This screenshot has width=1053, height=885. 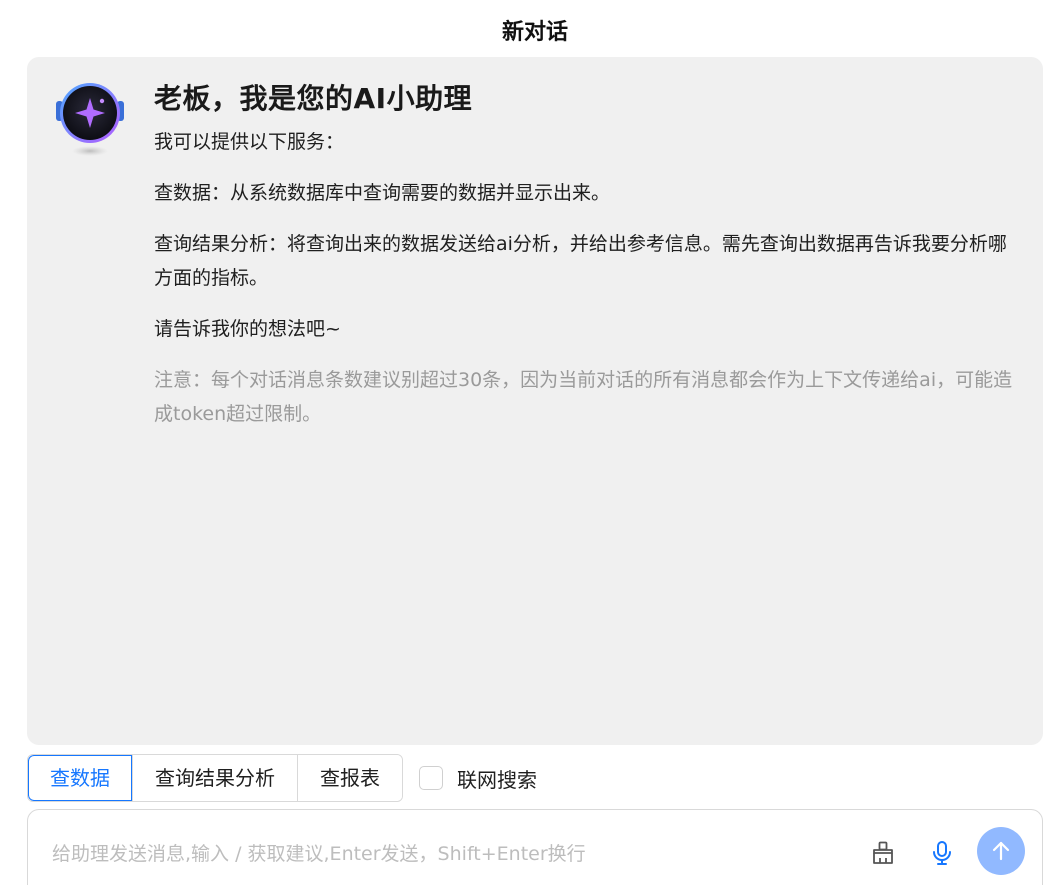 I want to click on send-button, so click(x=1001, y=851).